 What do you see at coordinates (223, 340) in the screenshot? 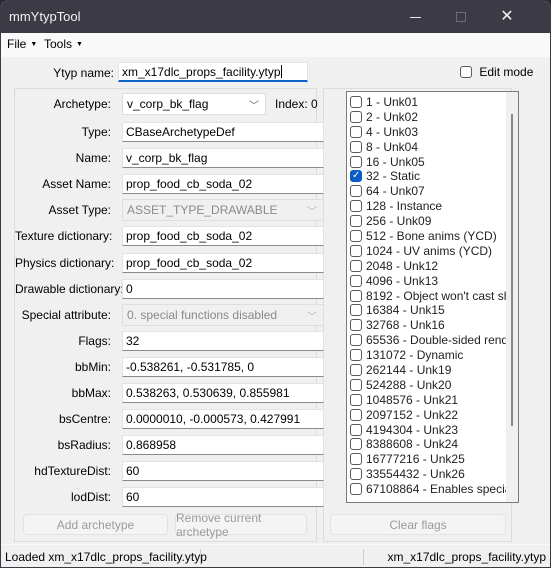
I see `field-input: 32` at bounding box center [223, 340].